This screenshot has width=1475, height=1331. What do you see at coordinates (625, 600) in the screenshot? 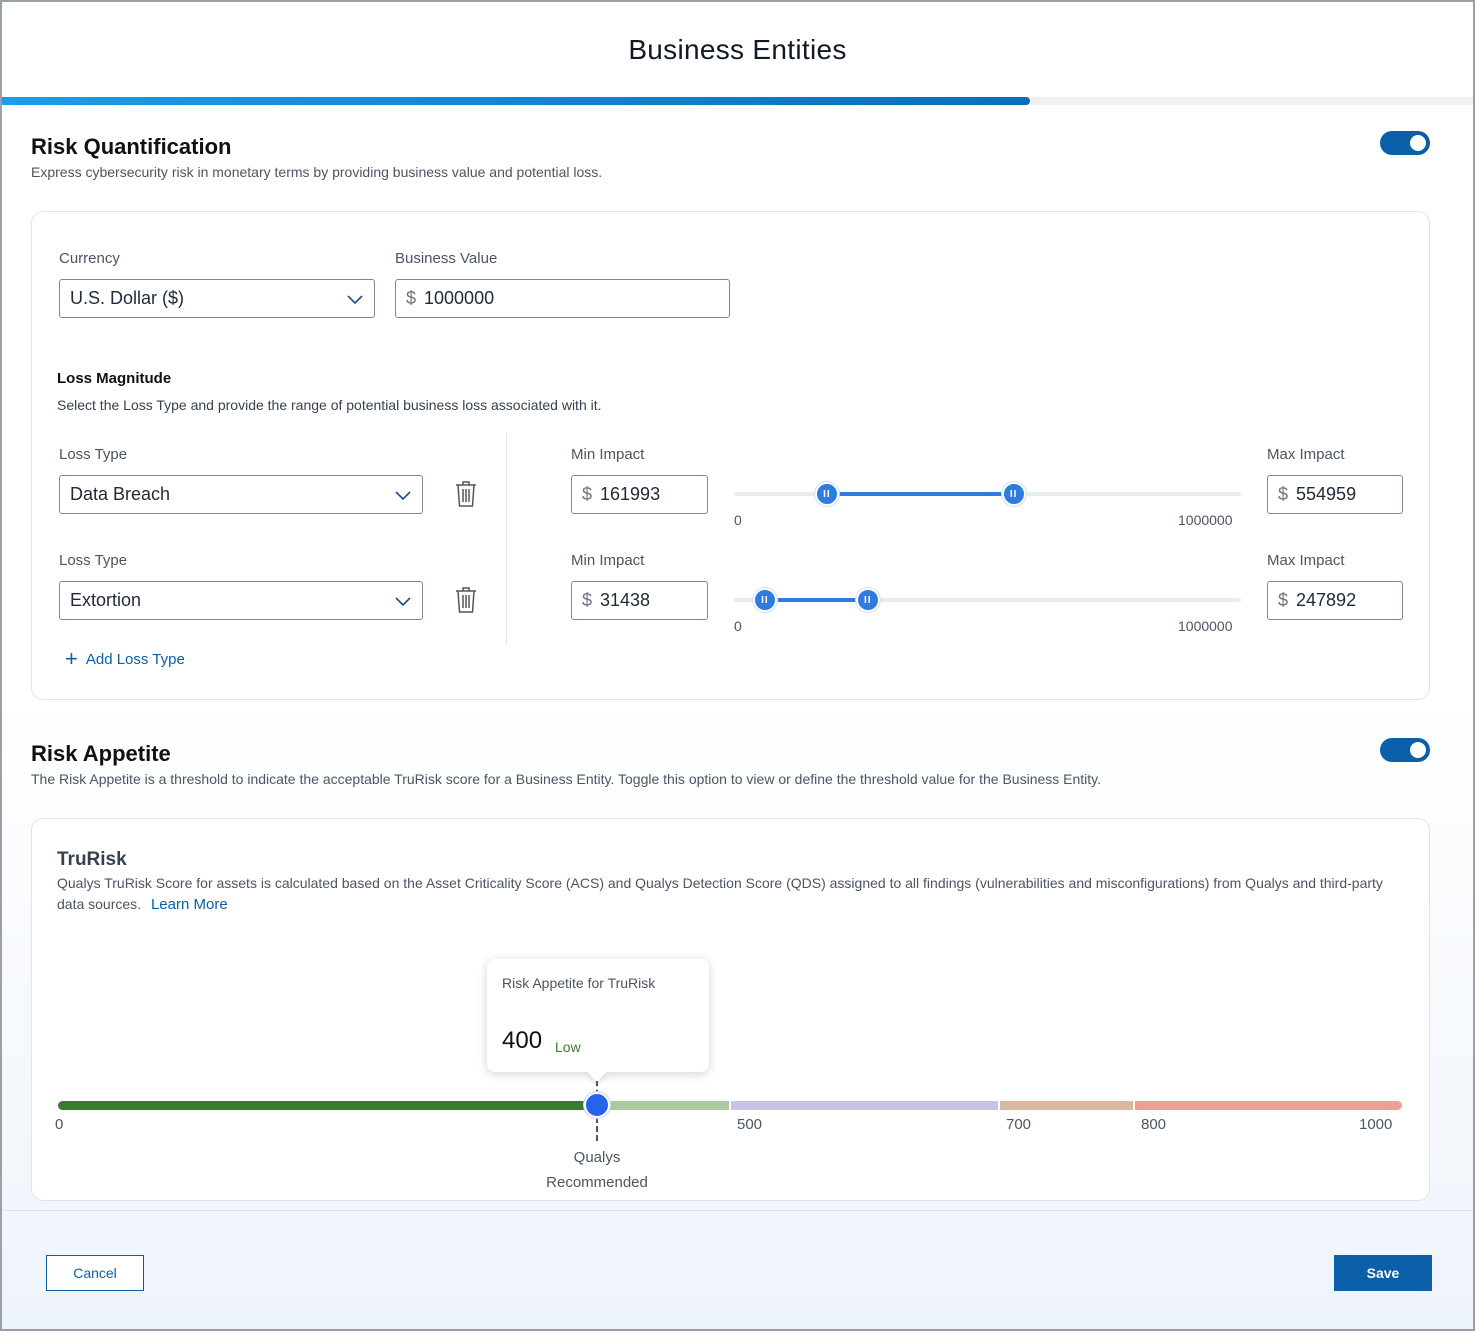
I see `min-impact-value: 31438` at bounding box center [625, 600].